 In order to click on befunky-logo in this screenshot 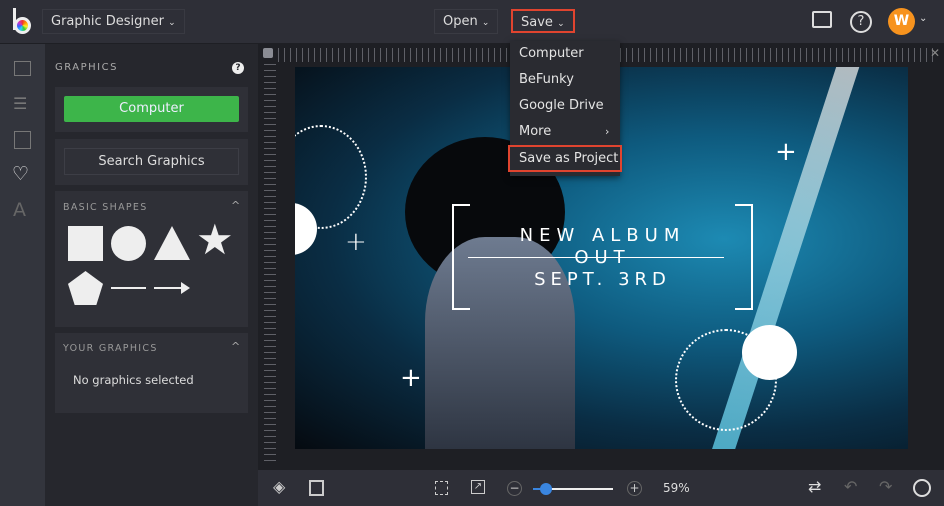, I will do `click(23, 21)`.